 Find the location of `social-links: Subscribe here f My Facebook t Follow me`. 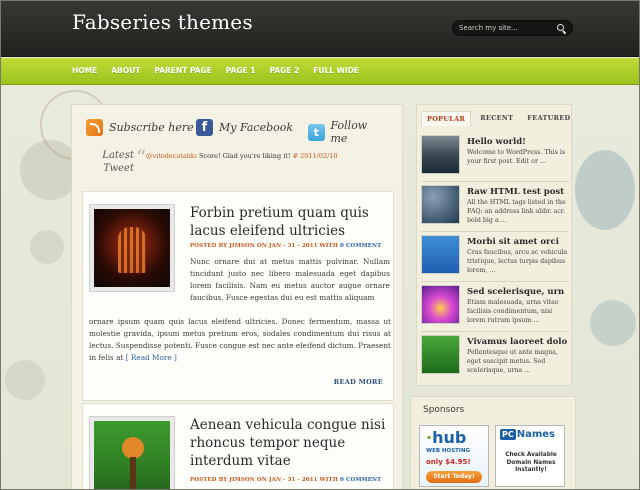

social-links: Subscribe here f My Facebook t Follow me is located at coordinates (236, 132).